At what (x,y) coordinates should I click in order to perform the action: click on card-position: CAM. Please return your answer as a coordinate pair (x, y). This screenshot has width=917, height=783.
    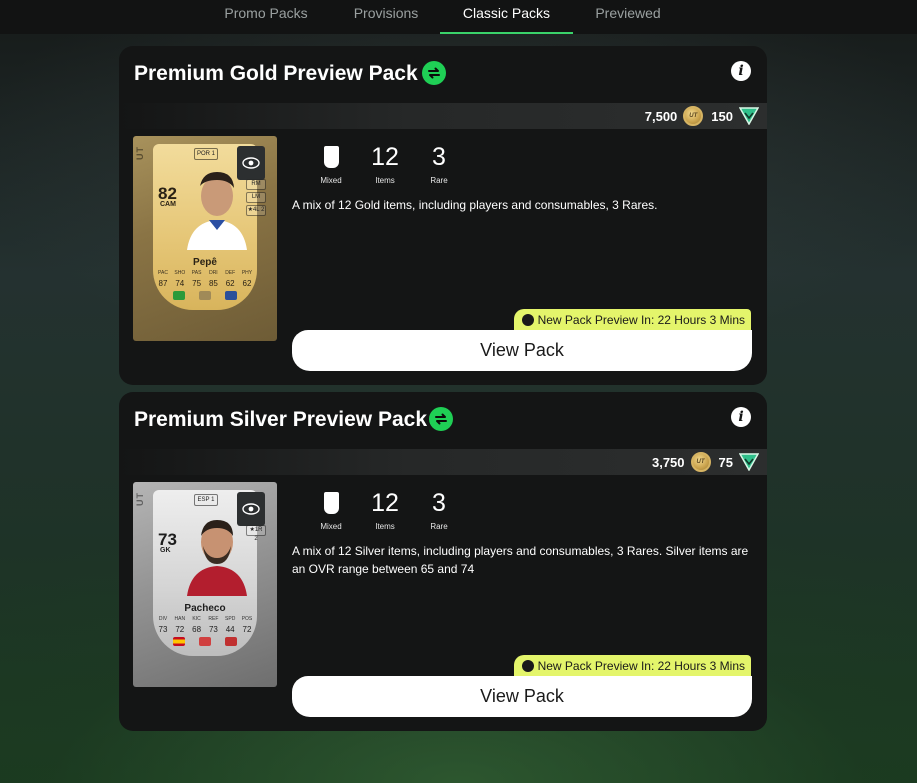
    Looking at the image, I should click on (168, 204).